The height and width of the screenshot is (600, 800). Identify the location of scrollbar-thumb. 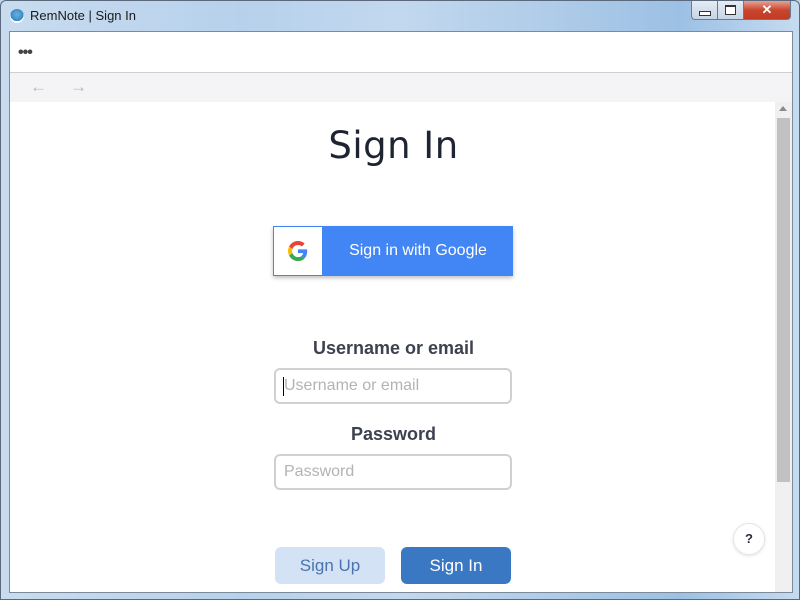
(783, 300).